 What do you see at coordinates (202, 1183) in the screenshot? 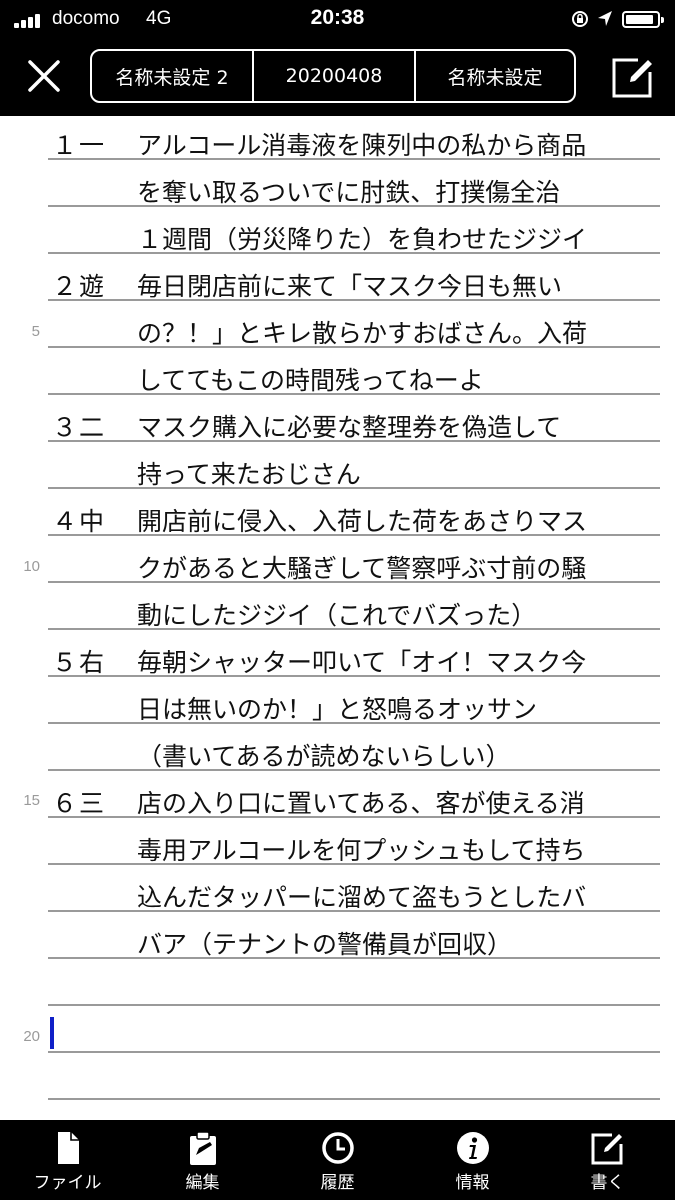
I see `tab-label: 編集` at bounding box center [202, 1183].